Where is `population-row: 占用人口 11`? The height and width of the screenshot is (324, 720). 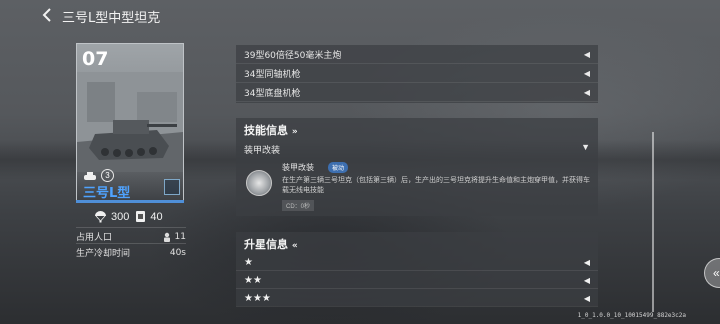
population-row: 占用人口 11 is located at coordinates (131, 237).